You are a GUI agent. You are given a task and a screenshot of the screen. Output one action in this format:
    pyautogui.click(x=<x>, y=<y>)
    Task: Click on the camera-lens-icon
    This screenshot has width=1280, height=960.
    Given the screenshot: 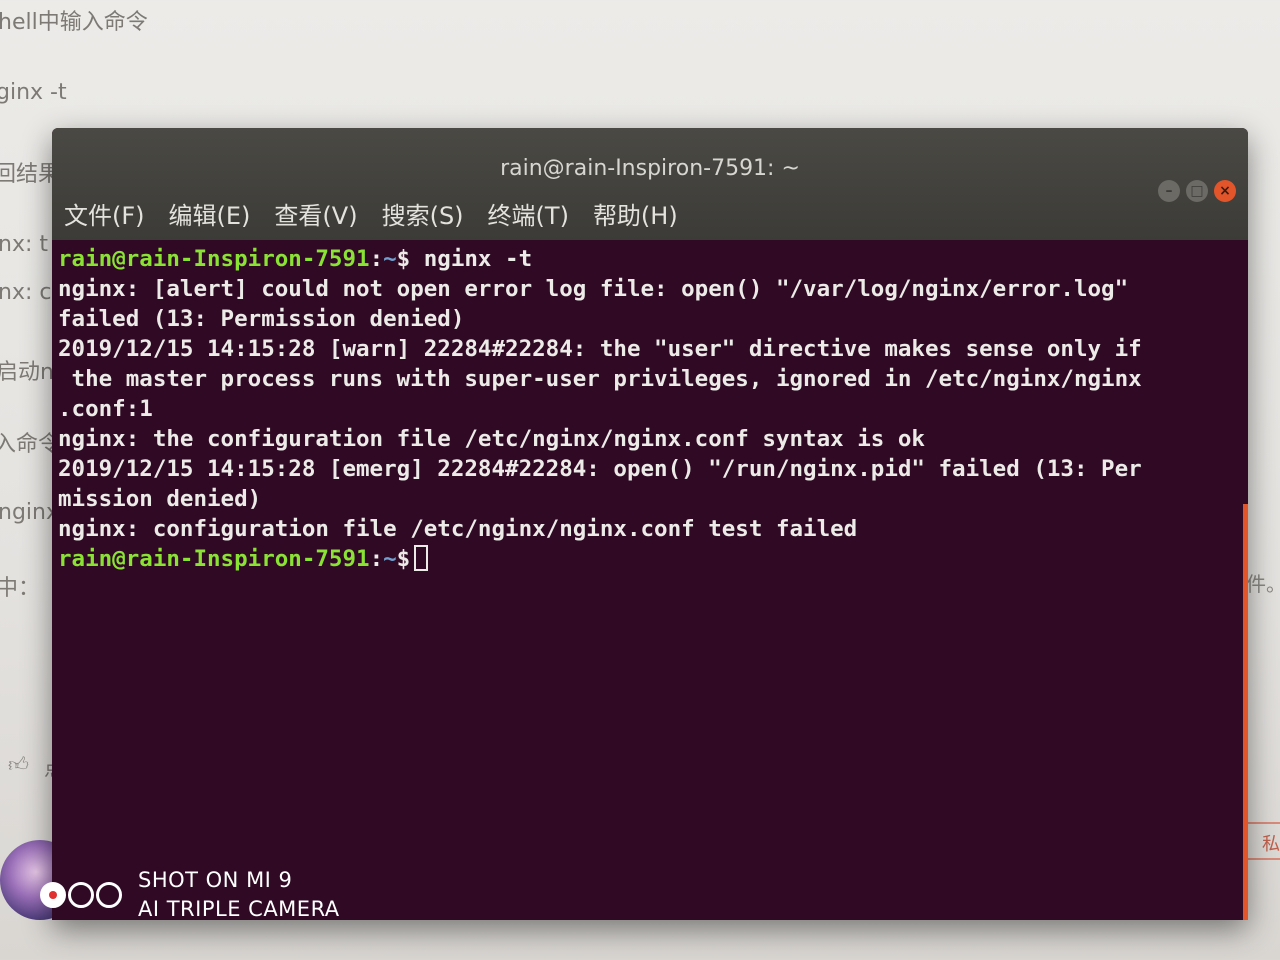 What is the action you would take?
    pyautogui.click(x=81, y=895)
    